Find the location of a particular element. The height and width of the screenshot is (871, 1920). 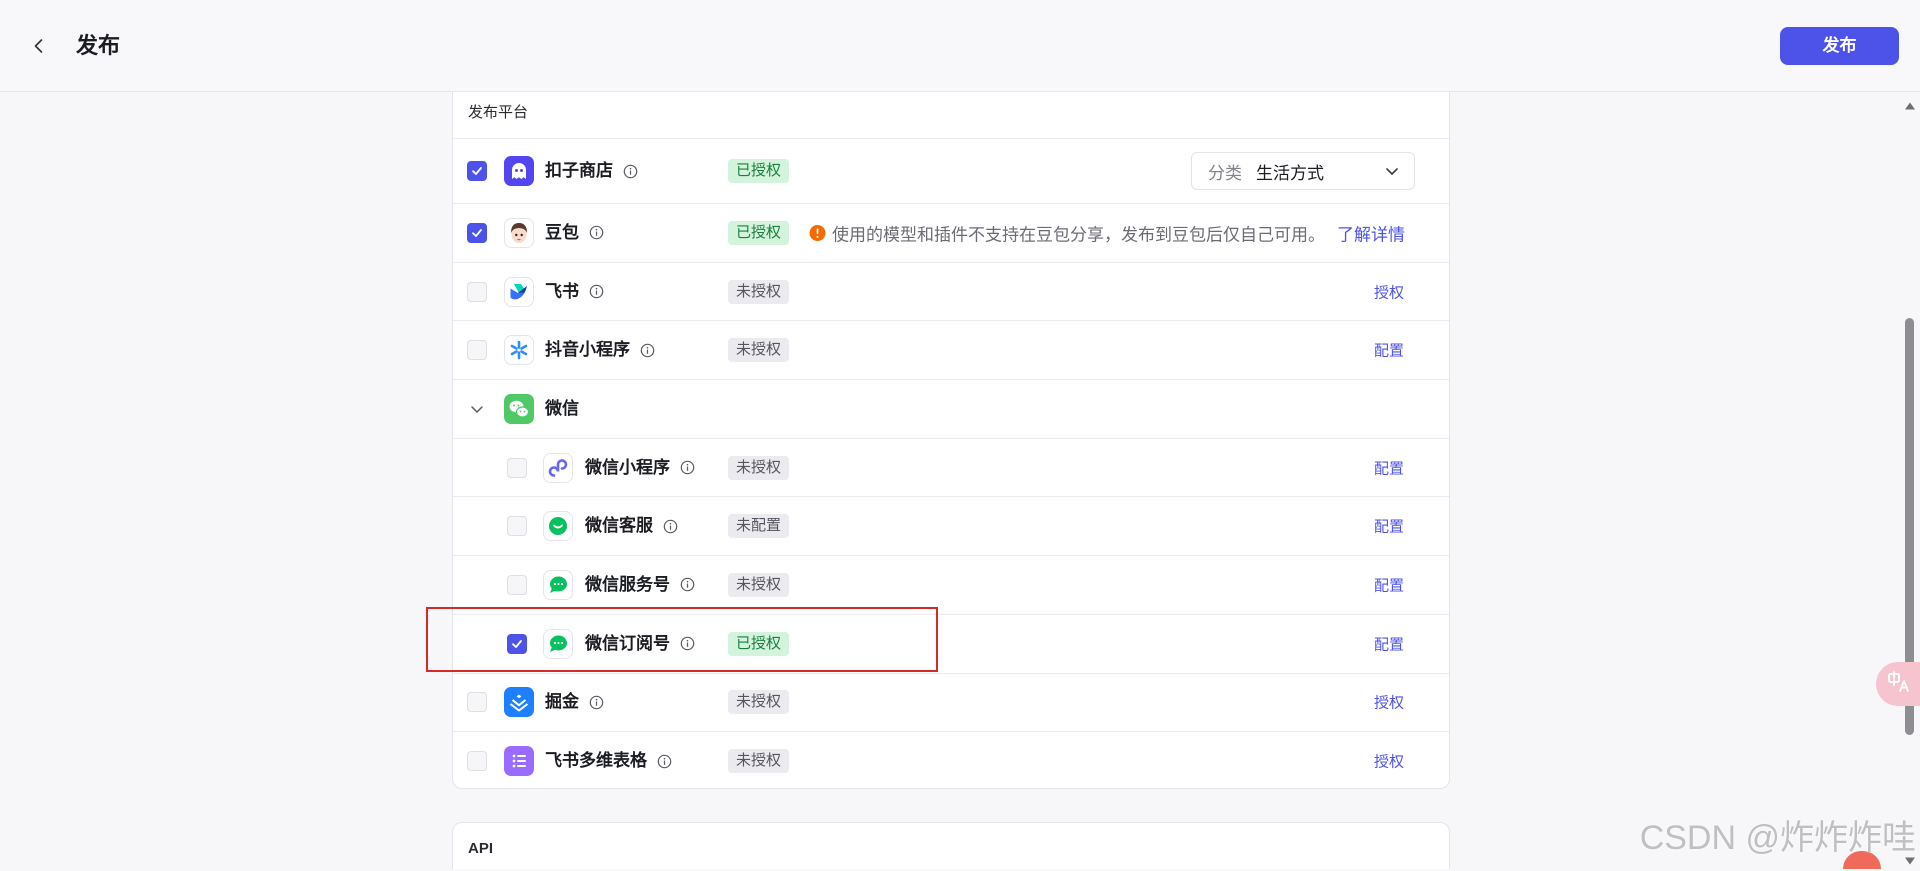

platform-row-douyin-mini-program: 抖音小程序 未授权 配置 is located at coordinates (951, 349).